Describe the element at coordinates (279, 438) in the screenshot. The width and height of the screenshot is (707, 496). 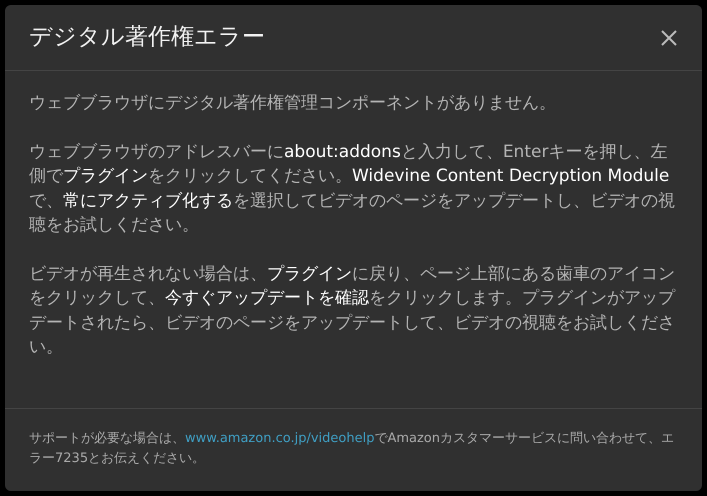
I see `help-link: www.amazon.co.jp/videohelp` at that location.